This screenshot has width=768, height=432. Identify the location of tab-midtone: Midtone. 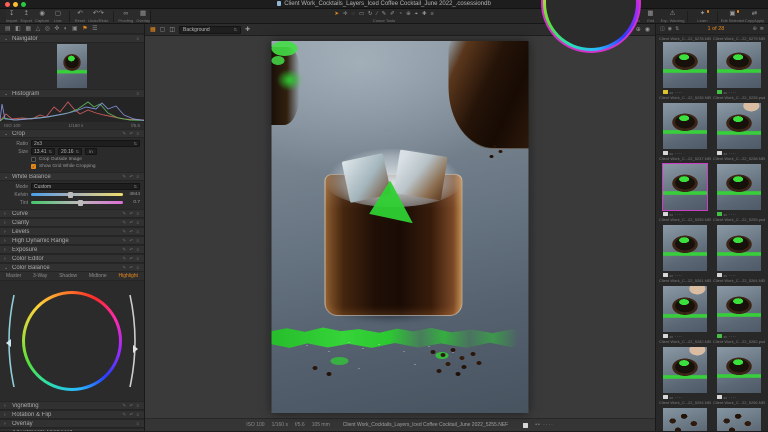
(98, 276).